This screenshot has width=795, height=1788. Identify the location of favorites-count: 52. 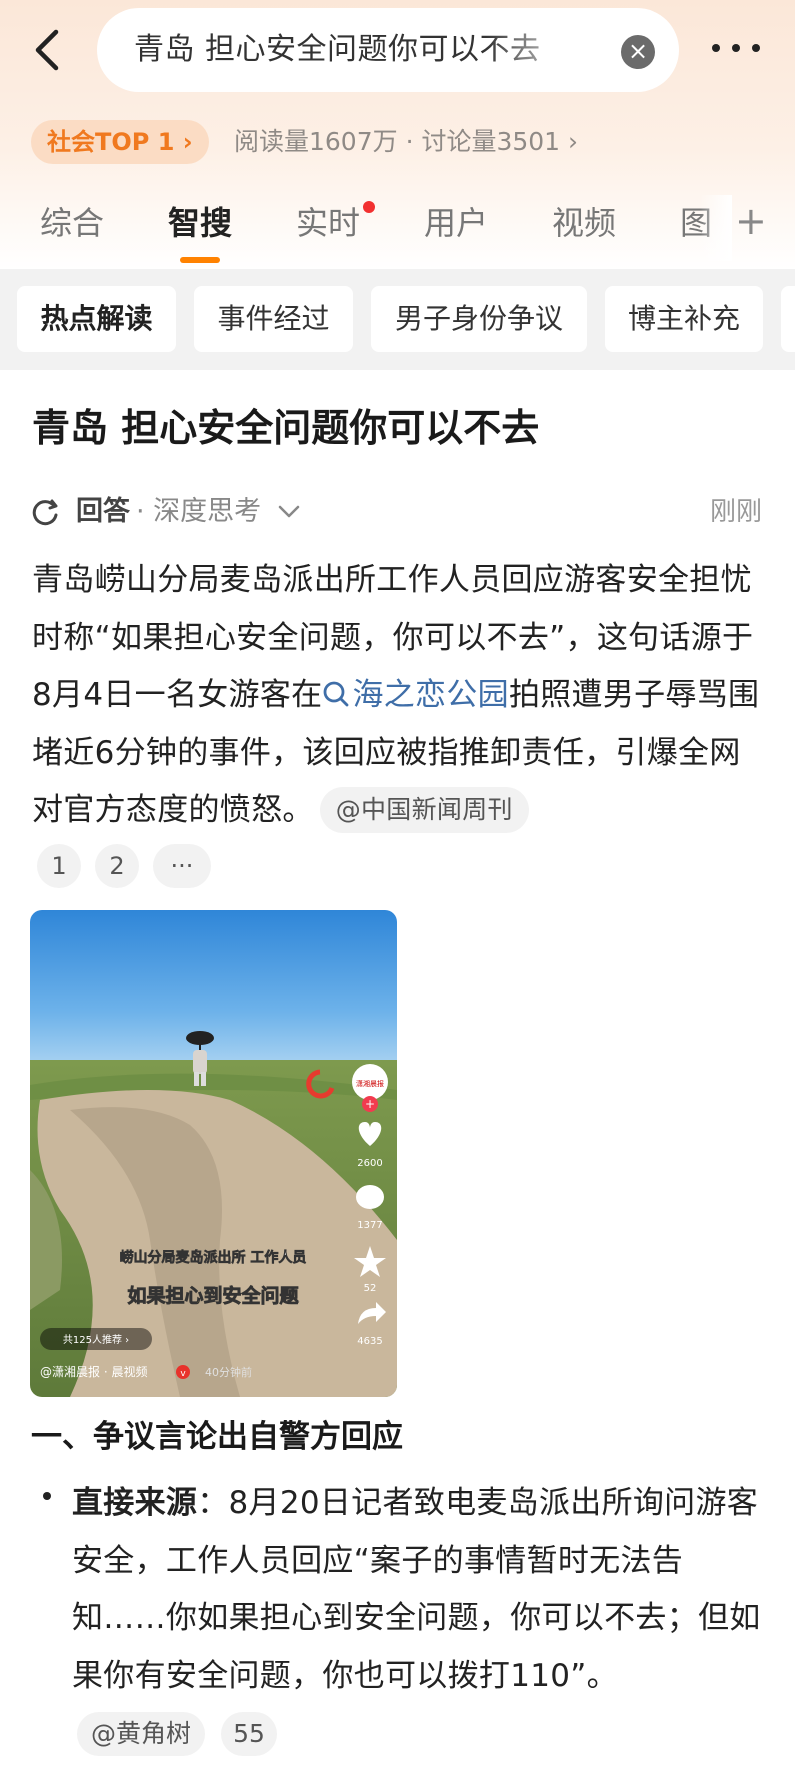
(370, 1288).